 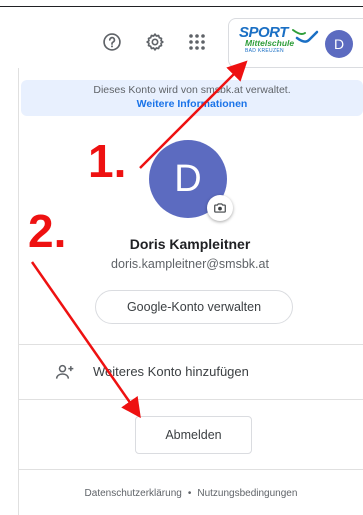 What do you see at coordinates (193, 114) in the screenshot?
I see `arrow-step1` at bounding box center [193, 114].